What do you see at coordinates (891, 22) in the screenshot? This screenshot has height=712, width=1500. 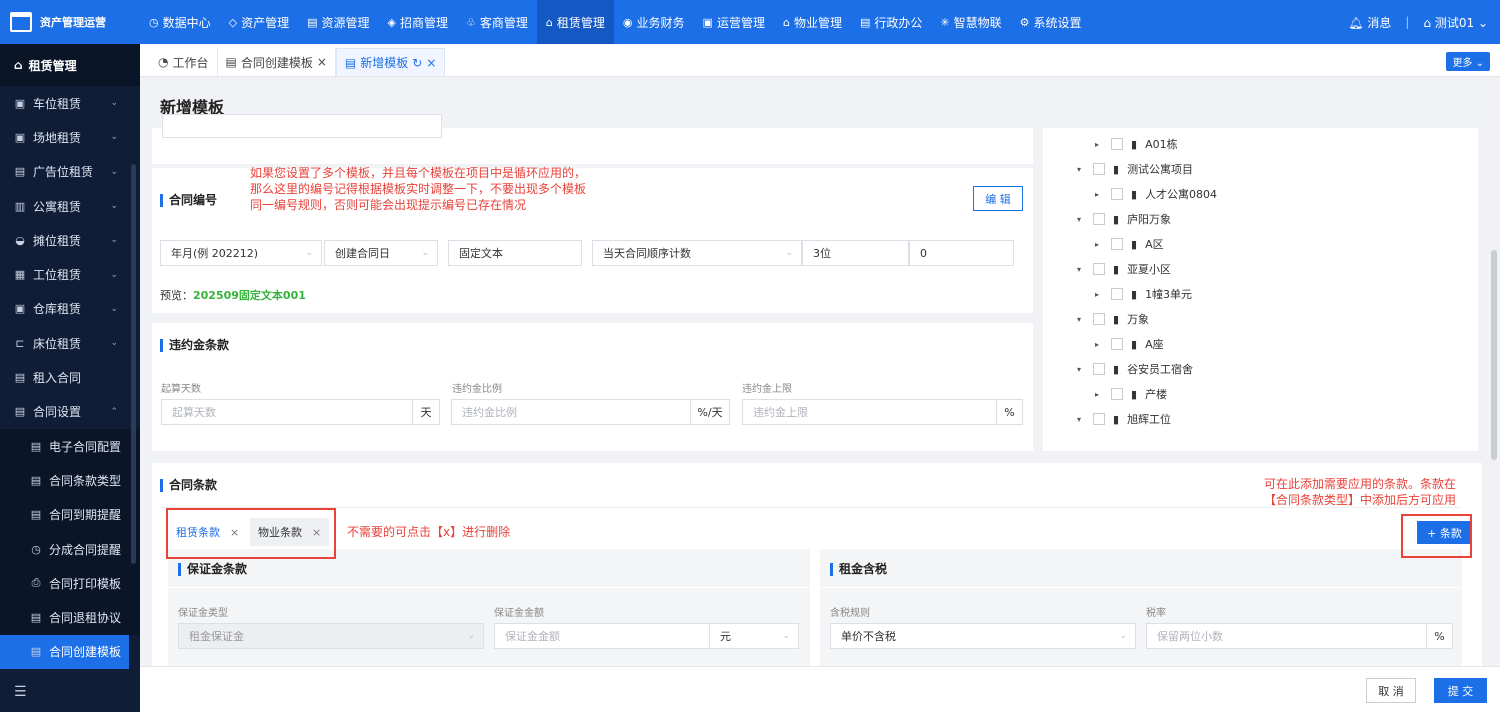 I see `nav-item-9: ▤ 行政办公` at bounding box center [891, 22].